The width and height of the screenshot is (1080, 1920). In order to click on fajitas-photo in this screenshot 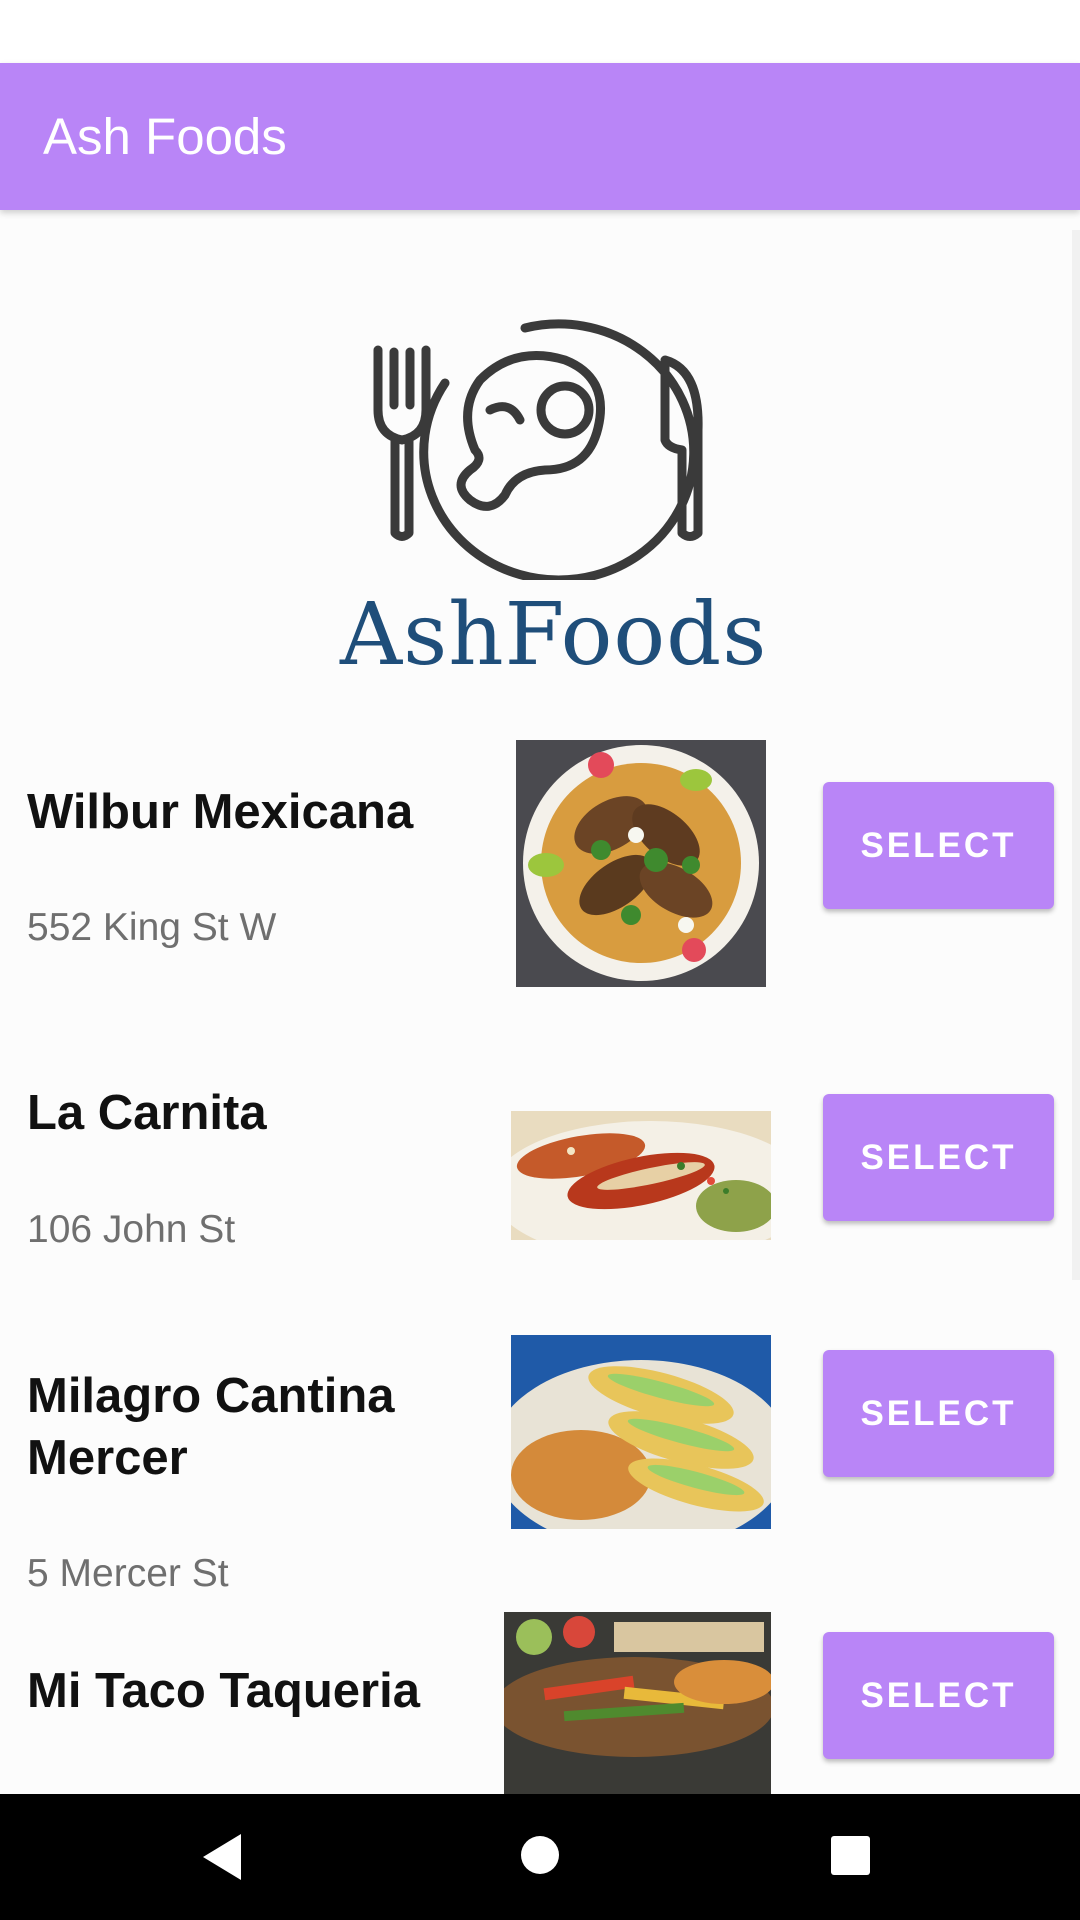, I will do `click(637, 1703)`.